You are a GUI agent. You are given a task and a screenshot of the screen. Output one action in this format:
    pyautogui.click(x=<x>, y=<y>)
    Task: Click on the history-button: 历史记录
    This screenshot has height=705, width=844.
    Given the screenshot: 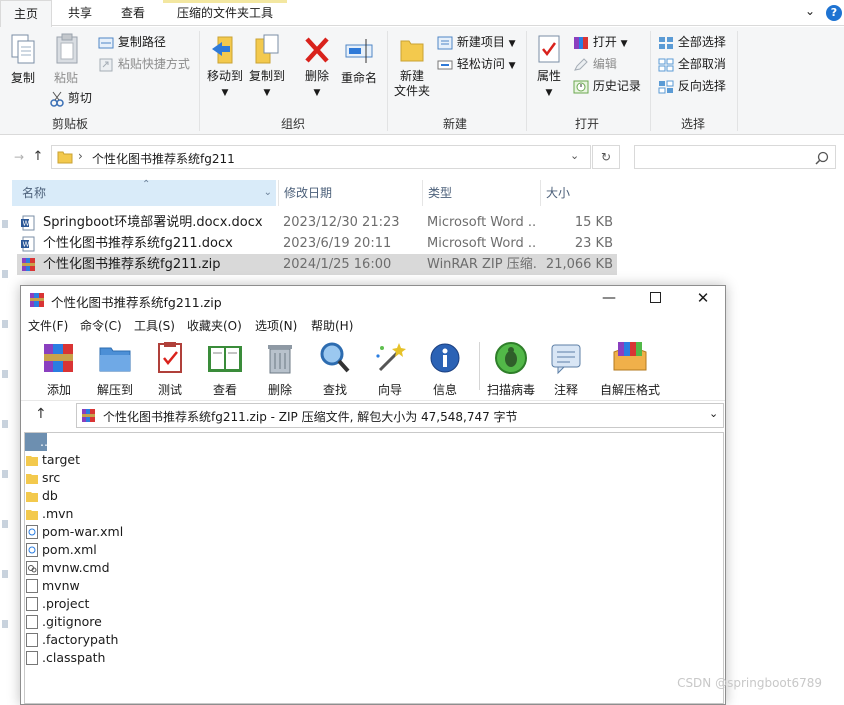 What is the action you would take?
    pyautogui.click(x=607, y=86)
    